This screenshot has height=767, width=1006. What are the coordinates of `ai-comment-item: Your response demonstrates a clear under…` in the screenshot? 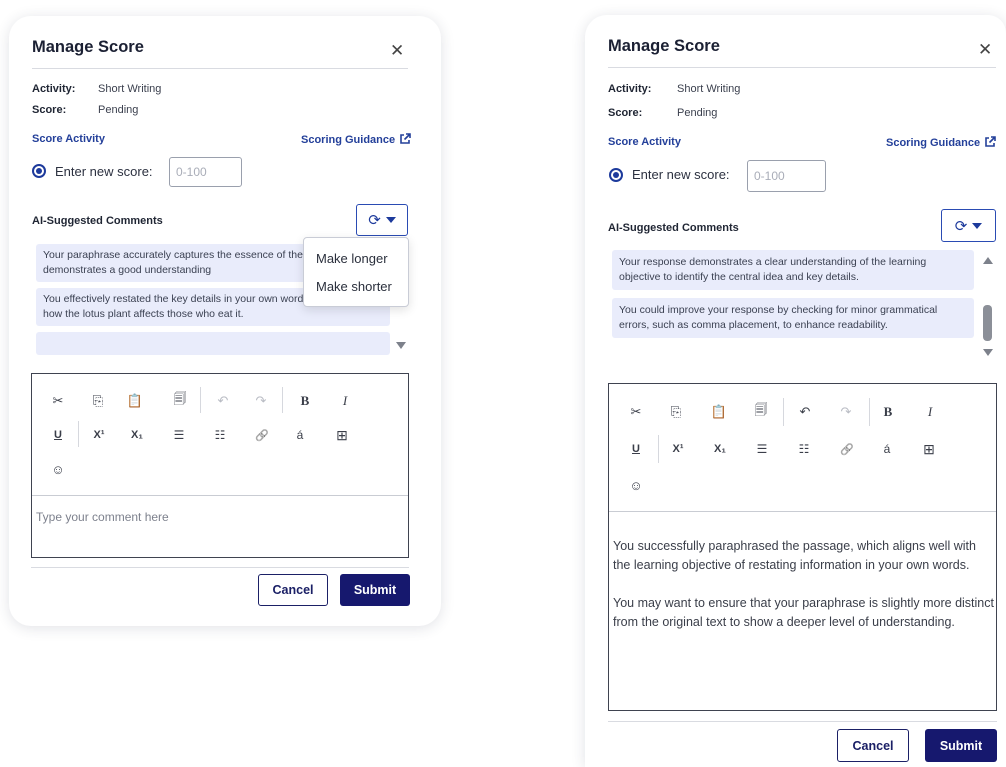 It's located at (793, 270).